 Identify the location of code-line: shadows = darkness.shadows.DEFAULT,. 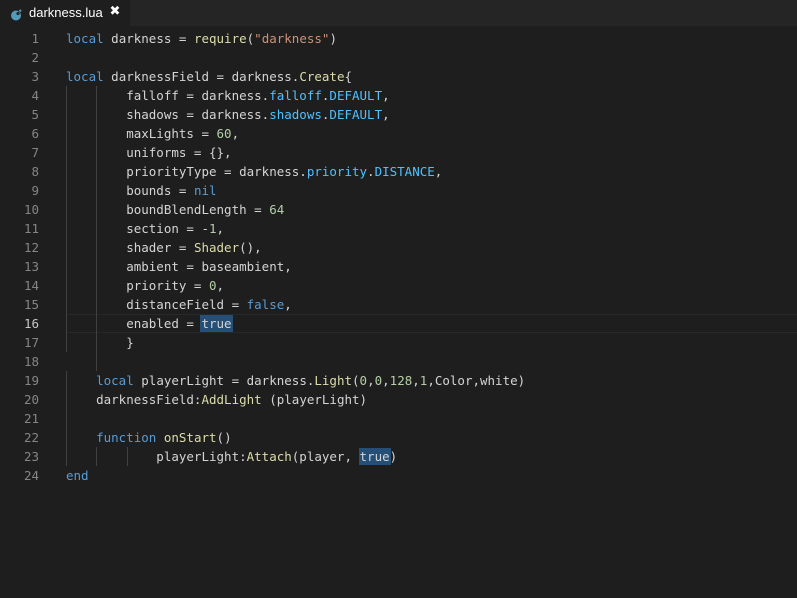
(227, 114).